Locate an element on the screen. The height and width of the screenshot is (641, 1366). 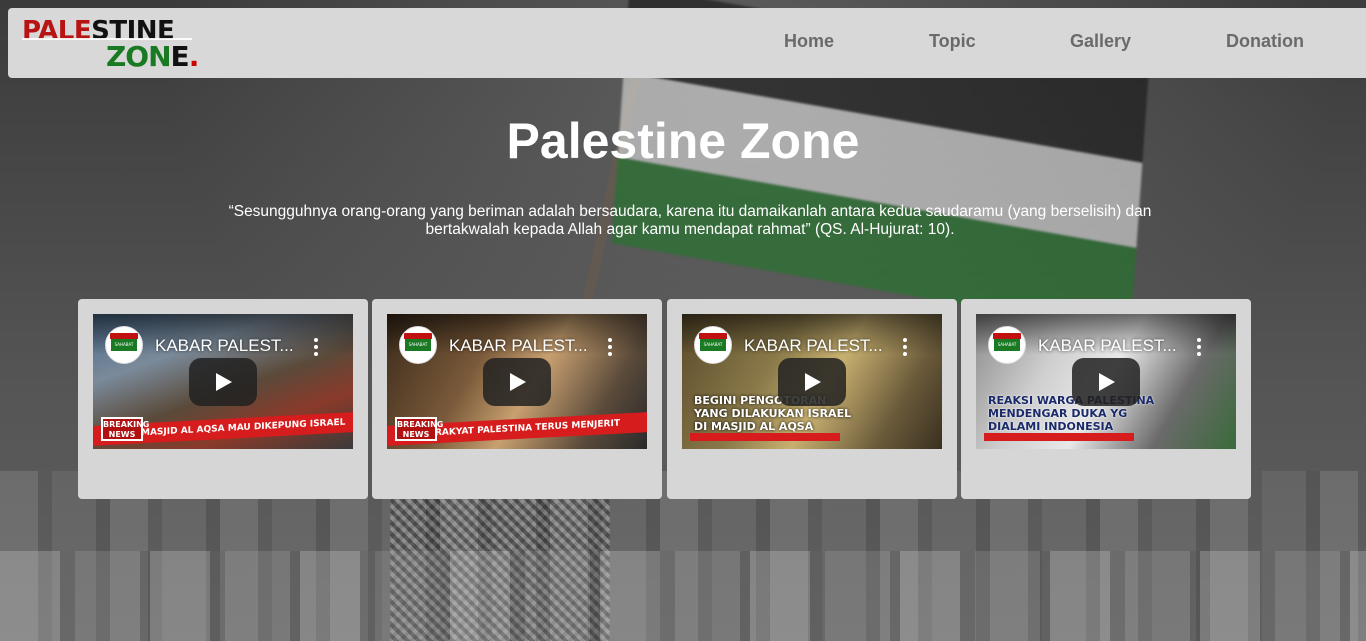
nav-link-donation: Donation is located at coordinates (1265, 41).